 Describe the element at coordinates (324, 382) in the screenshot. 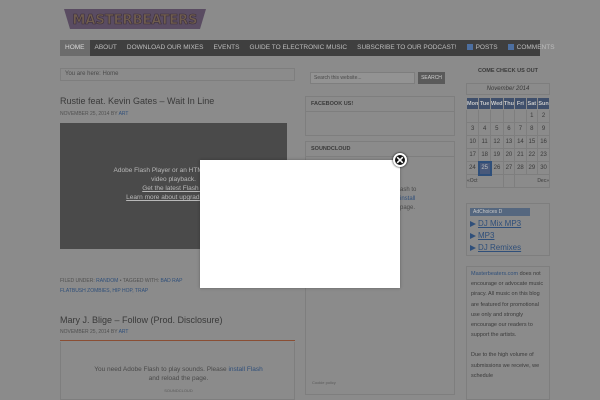

I see `cookie-policy-link: Cookie policy` at that location.